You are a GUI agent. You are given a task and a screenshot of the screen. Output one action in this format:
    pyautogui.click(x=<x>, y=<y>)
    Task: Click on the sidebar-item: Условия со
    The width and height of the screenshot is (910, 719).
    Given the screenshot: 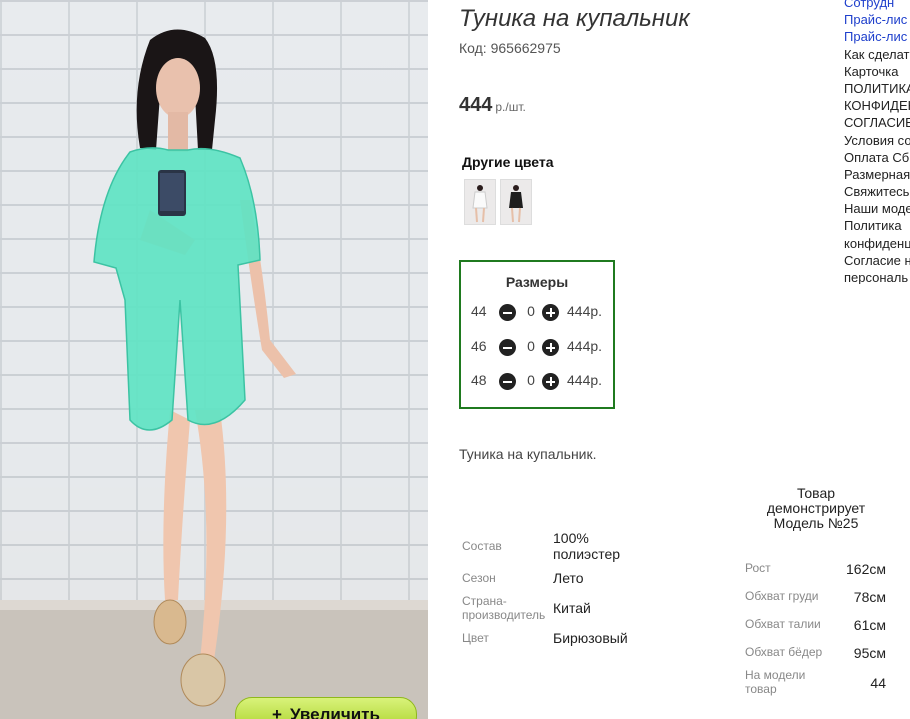 What is the action you would take?
    pyautogui.click(x=877, y=140)
    